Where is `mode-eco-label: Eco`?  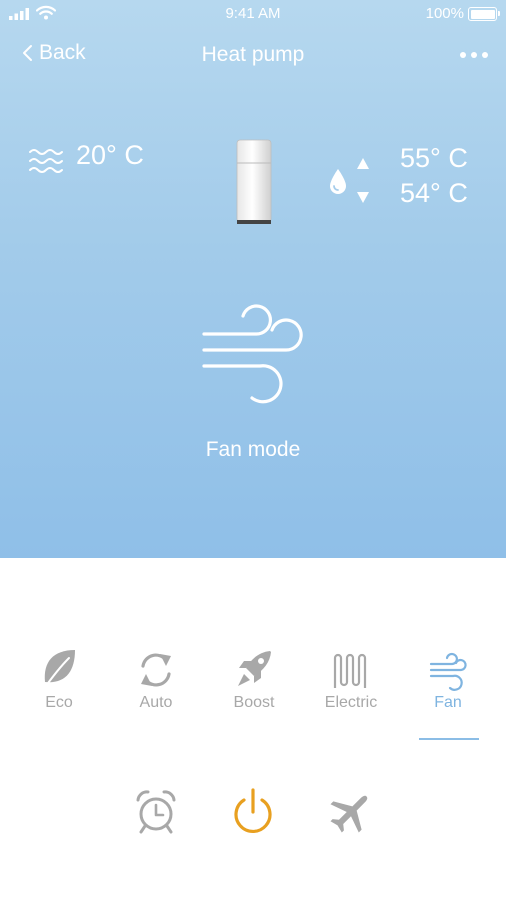 mode-eco-label: Eco is located at coordinates (59, 702).